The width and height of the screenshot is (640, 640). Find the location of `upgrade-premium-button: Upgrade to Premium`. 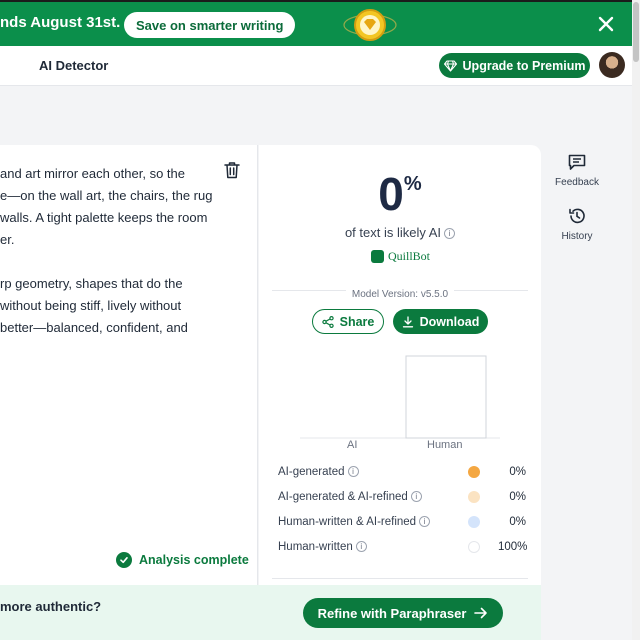

upgrade-premium-button: Upgrade to Premium is located at coordinates (514, 65).